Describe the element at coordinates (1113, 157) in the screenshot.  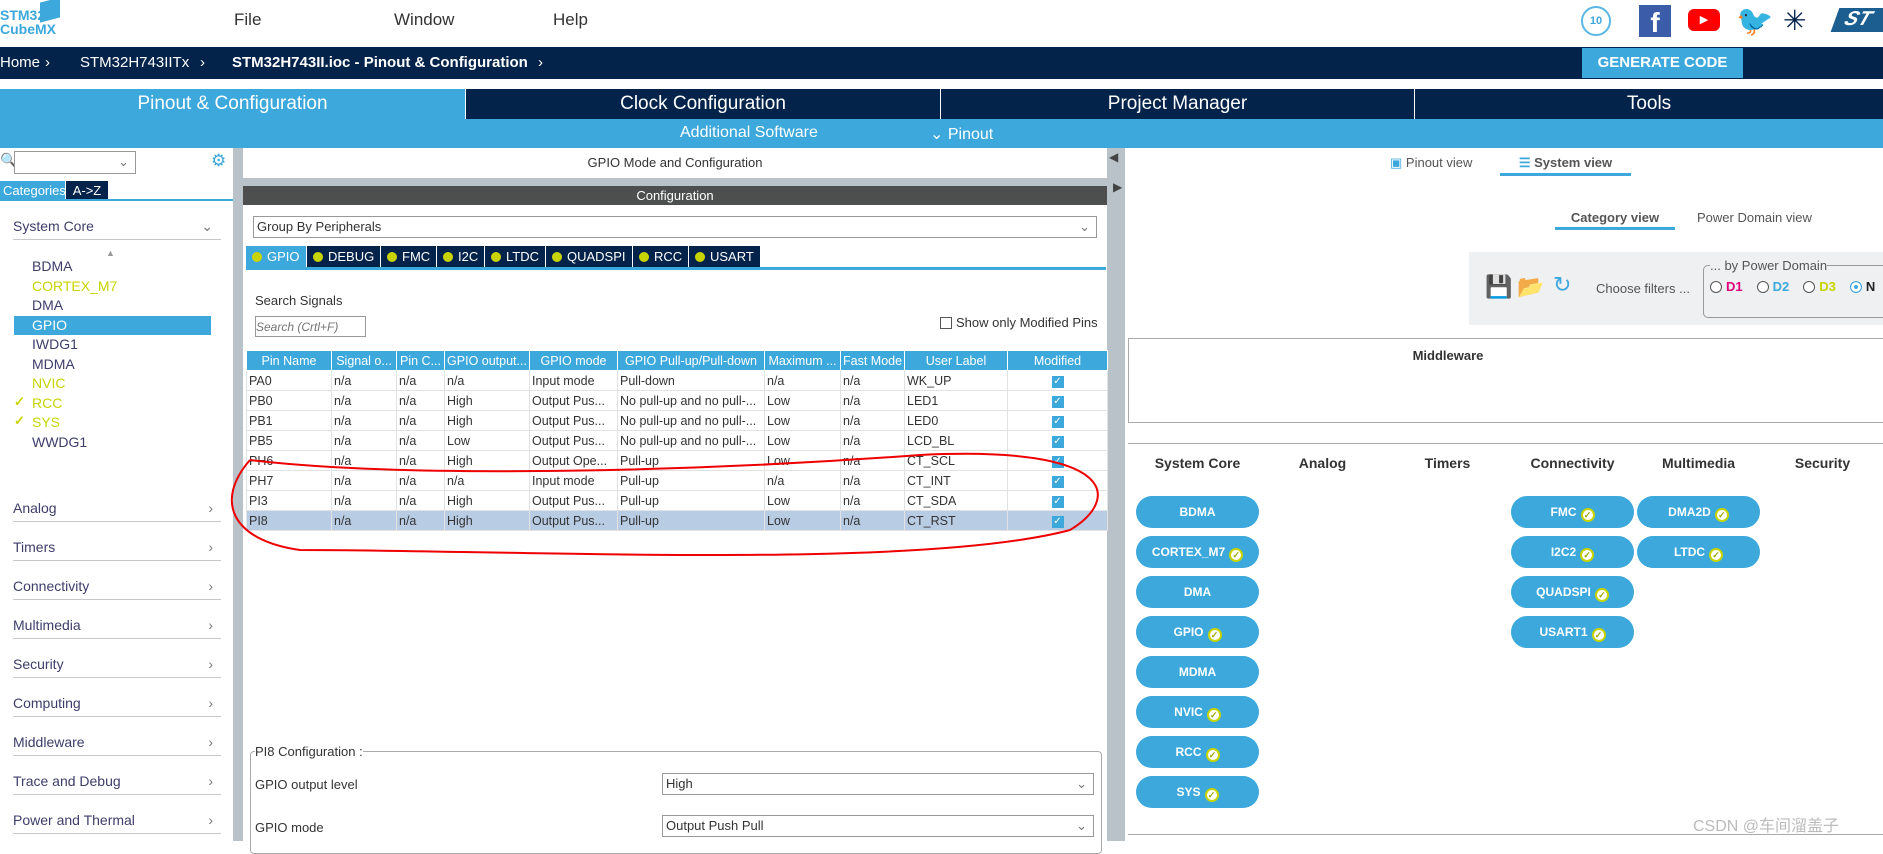
I see `collapse-left-icon: ◀` at that location.